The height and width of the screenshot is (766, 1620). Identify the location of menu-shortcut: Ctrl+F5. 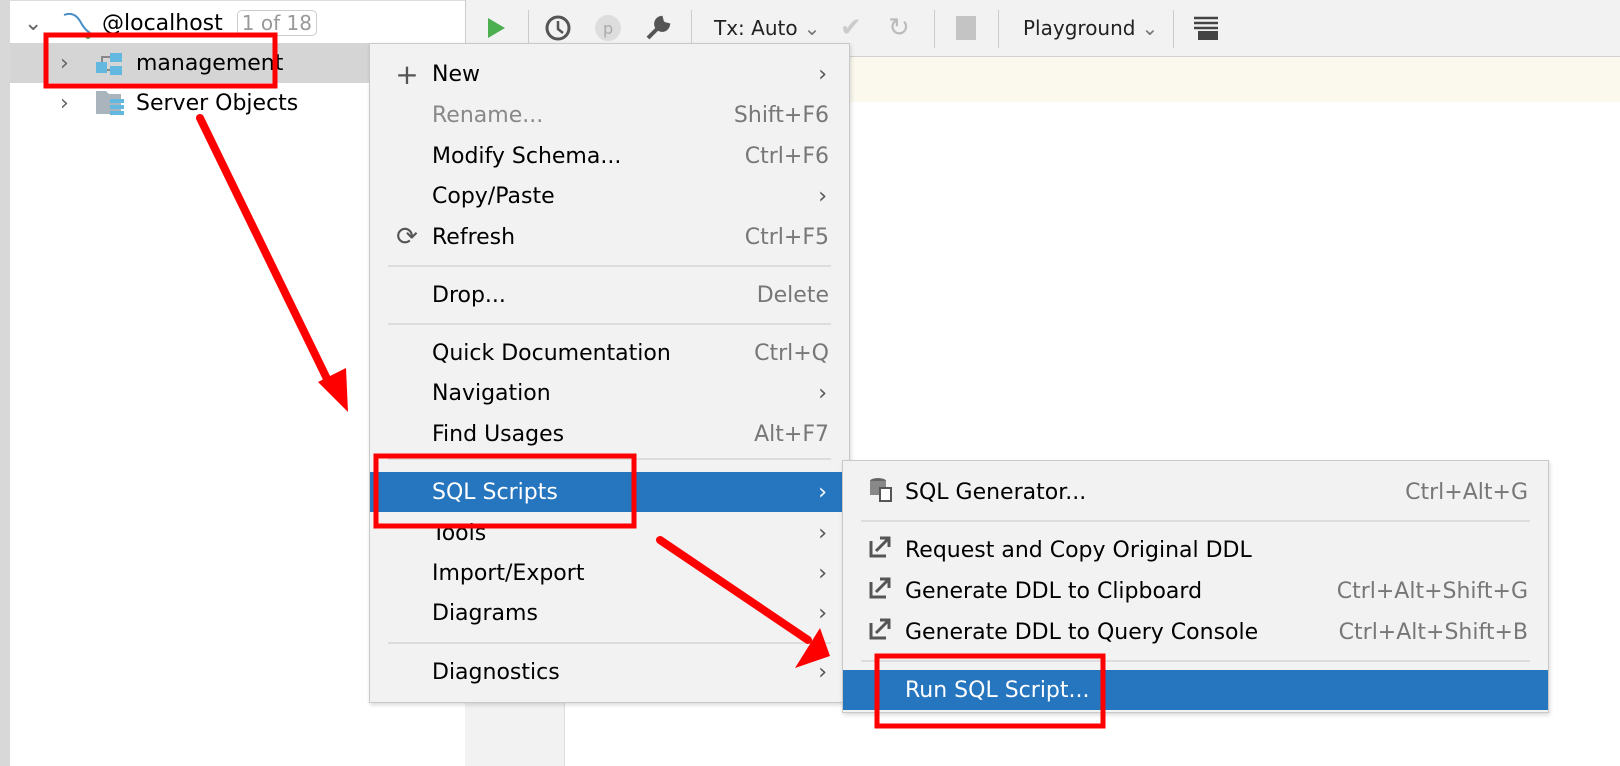
(786, 237).